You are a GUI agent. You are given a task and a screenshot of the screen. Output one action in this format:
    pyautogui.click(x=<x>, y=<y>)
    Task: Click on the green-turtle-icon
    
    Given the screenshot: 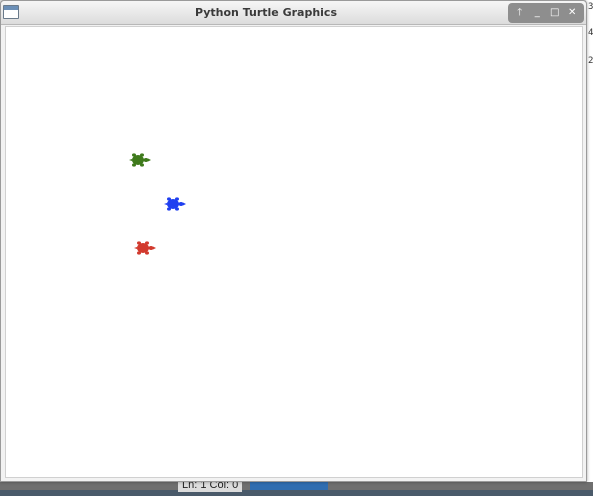 What is the action you would take?
    pyautogui.click(x=140, y=160)
    